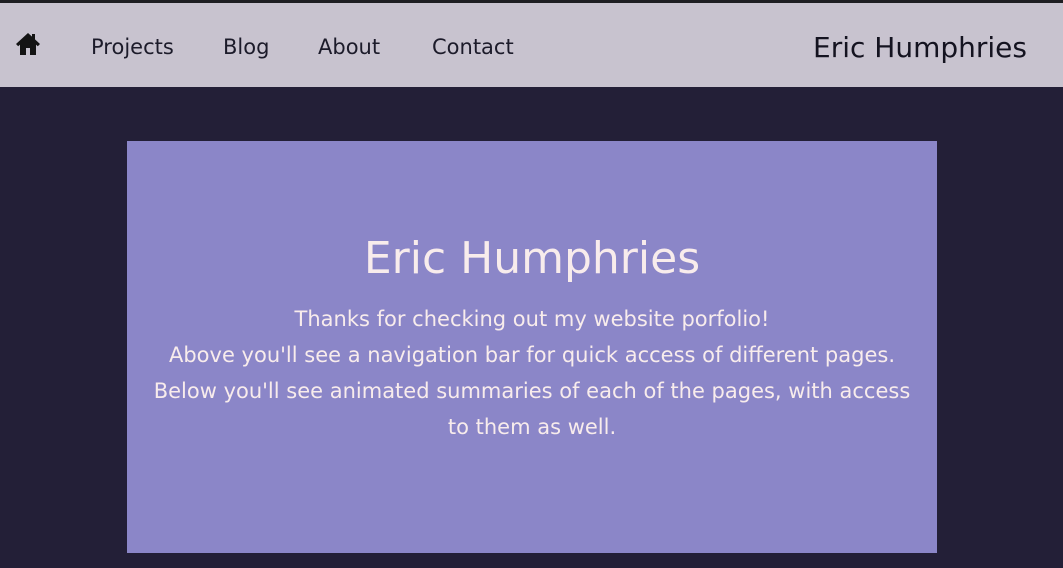 The image size is (1063, 568). I want to click on nav-link-projects: Projects, so click(132, 47).